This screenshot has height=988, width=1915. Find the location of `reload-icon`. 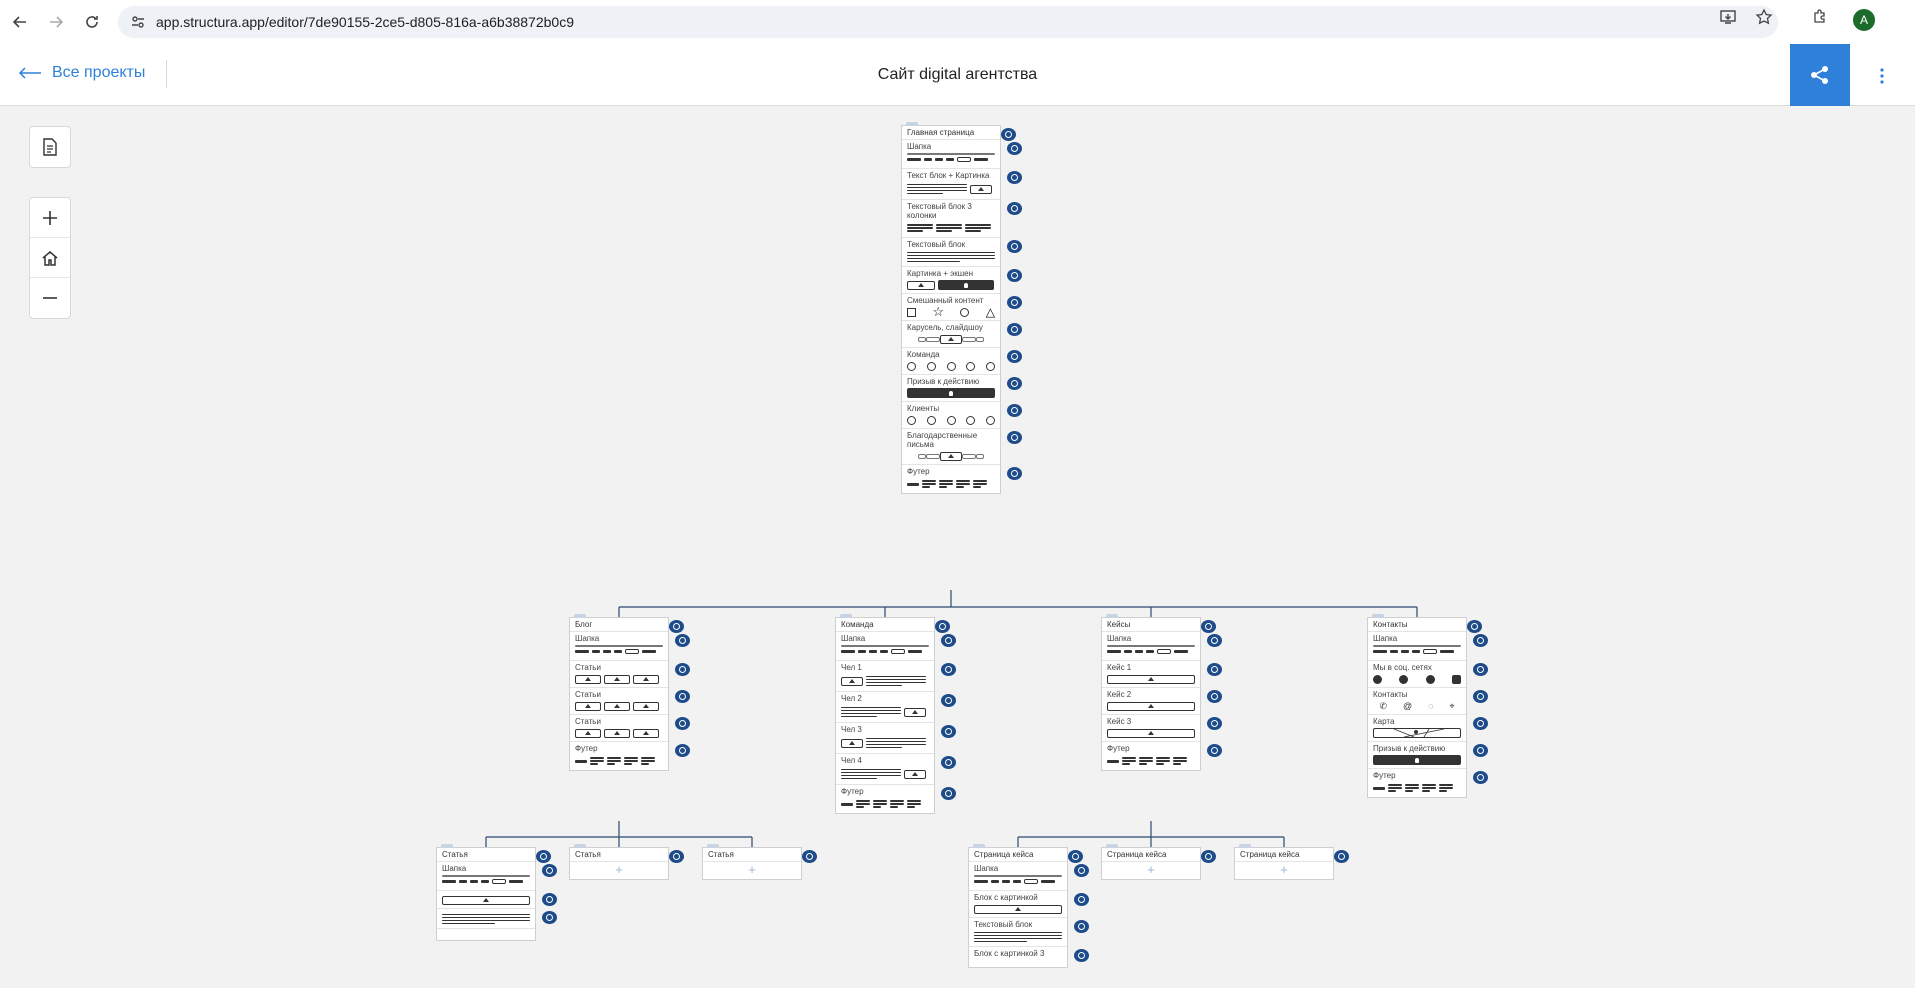

reload-icon is located at coordinates (92, 22).